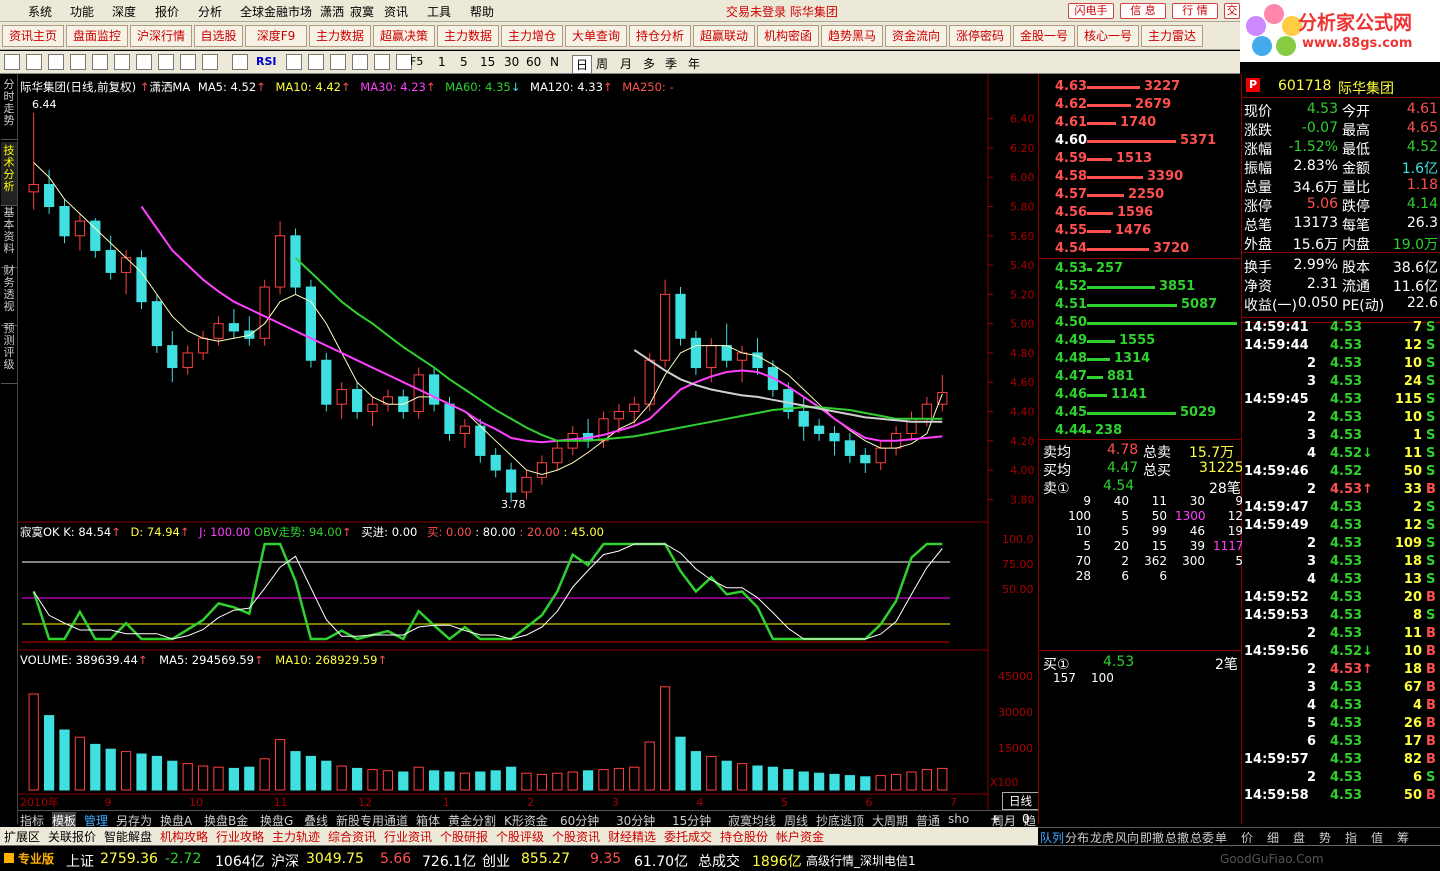 This screenshot has width=1440, height=871. What do you see at coordinates (1325, 837) in the screenshot?
I see `right-tab-11: 势` at bounding box center [1325, 837].